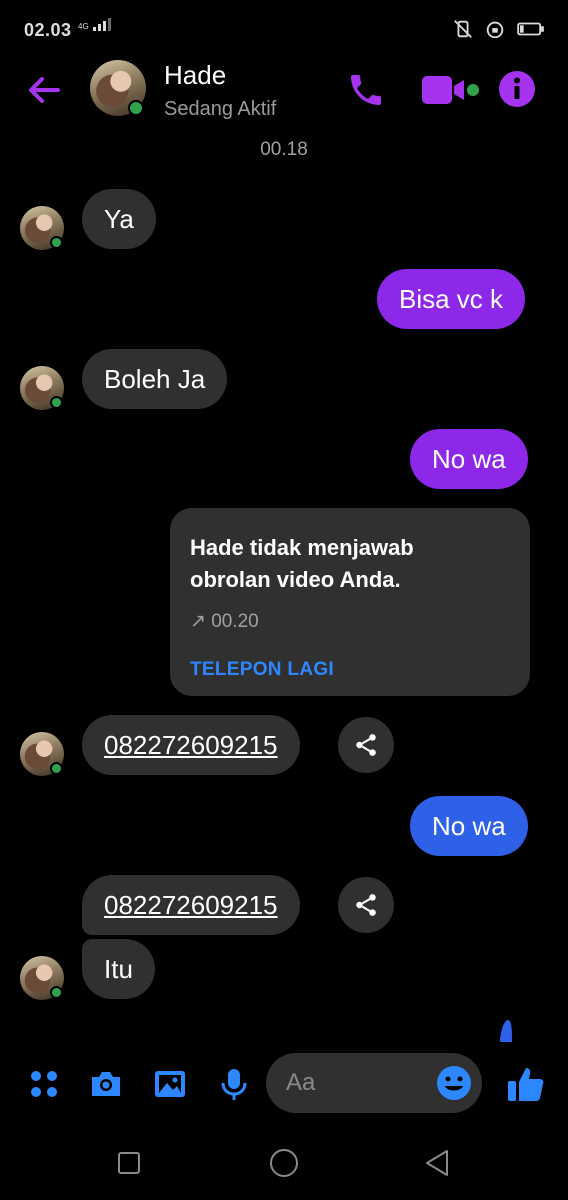  What do you see at coordinates (129, 1163) in the screenshot?
I see `recents-icon` at bounding box center [129, 1163].